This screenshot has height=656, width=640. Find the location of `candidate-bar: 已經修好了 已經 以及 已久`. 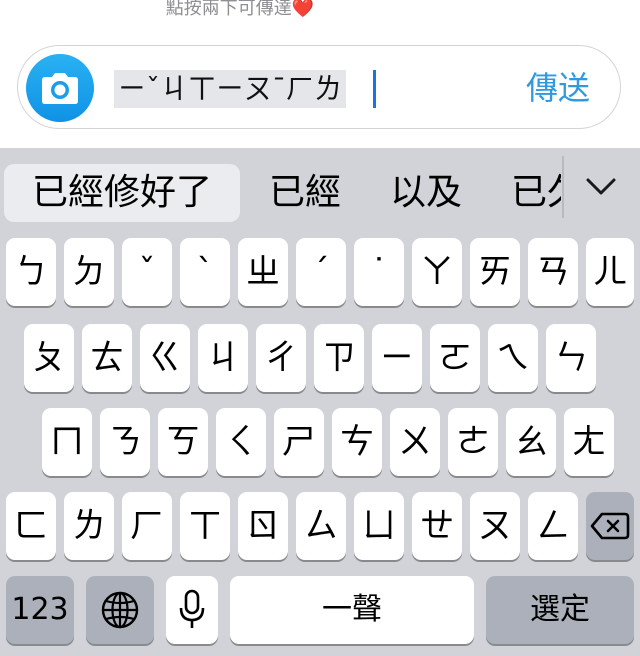

candidate-bar: 已經修好了 已經 以及 已久 is located at coordinates (320, 190).